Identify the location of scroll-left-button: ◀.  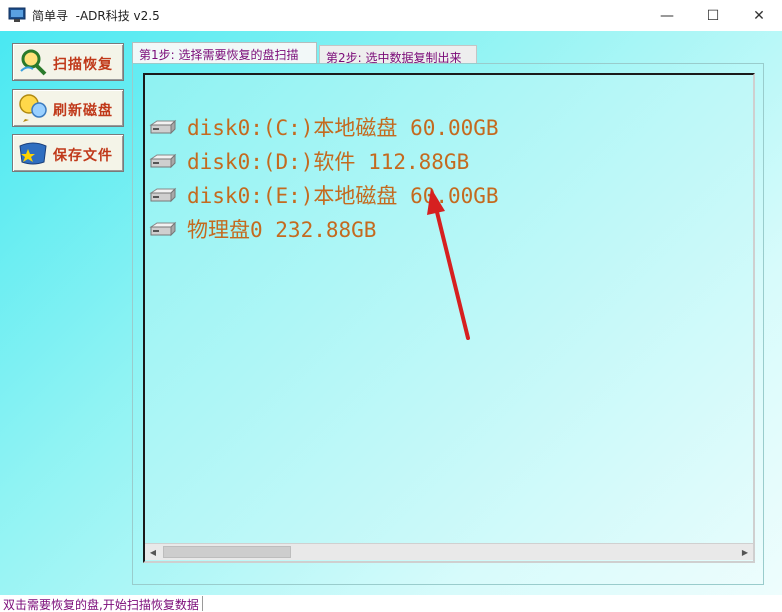
(153, 552).